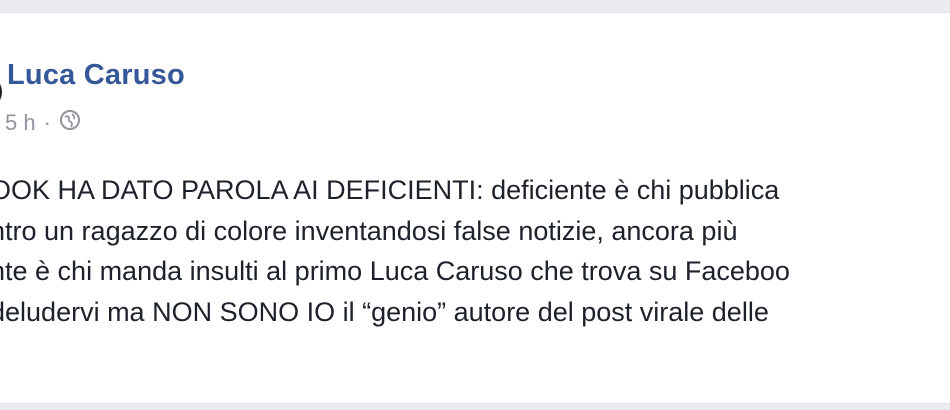 The image size is (950, 410). I want to click on post-meta: 5 h ·, so click(43, 123).